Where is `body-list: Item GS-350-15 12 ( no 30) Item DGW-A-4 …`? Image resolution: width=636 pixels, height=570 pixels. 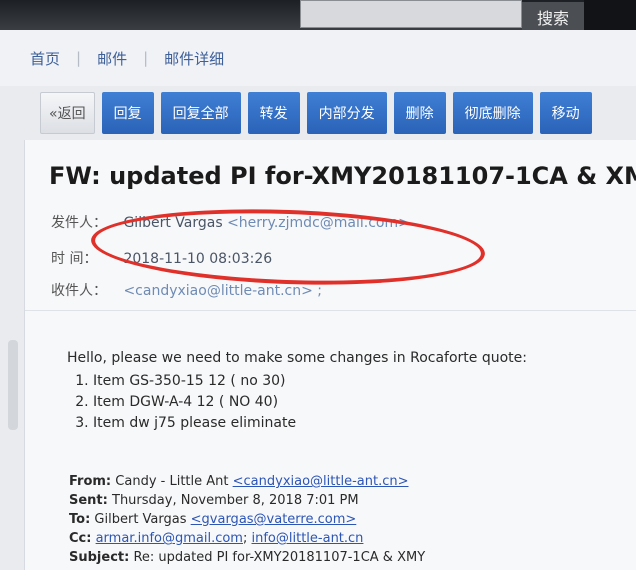
body-list: Item GS-350-15 12 ( no 30) Item DGW-A-4 … is located at coordinates (360, 402).